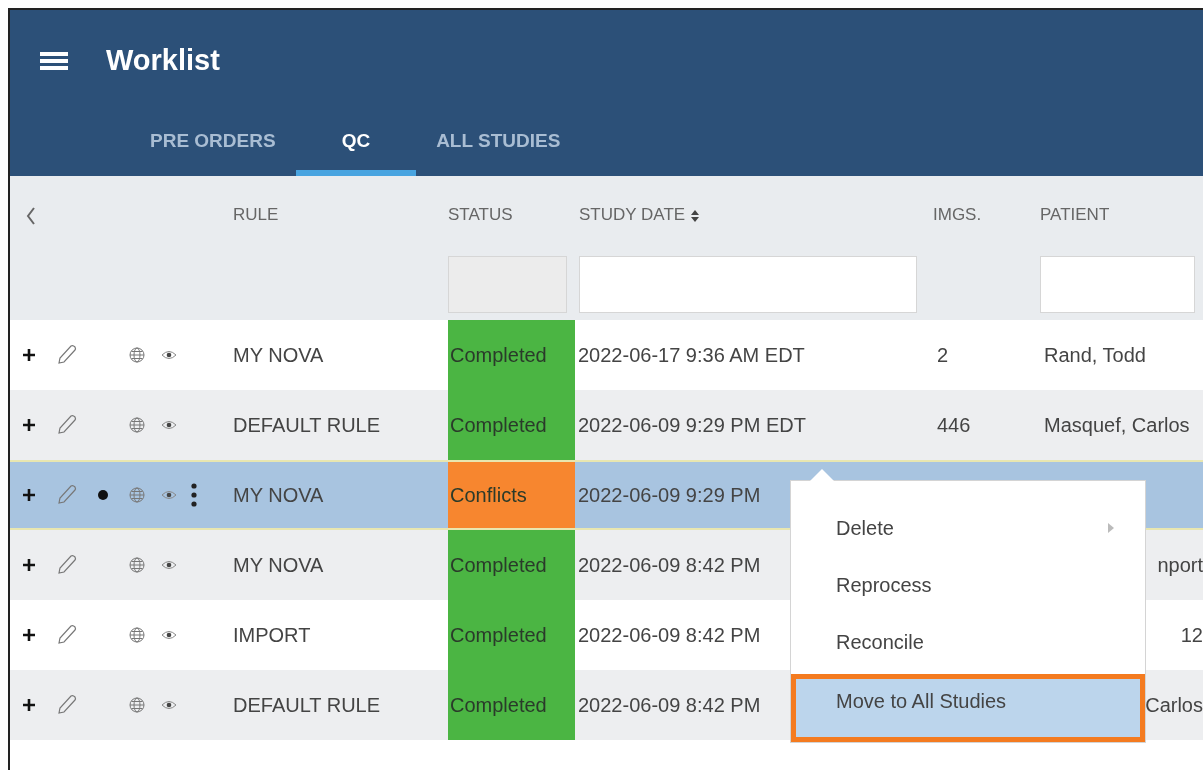 The width and height of the screenshot is (1203, 770). Describe the element at coordinates (943, 355) in the screenshot. I see `table-cell: 2` at that location.